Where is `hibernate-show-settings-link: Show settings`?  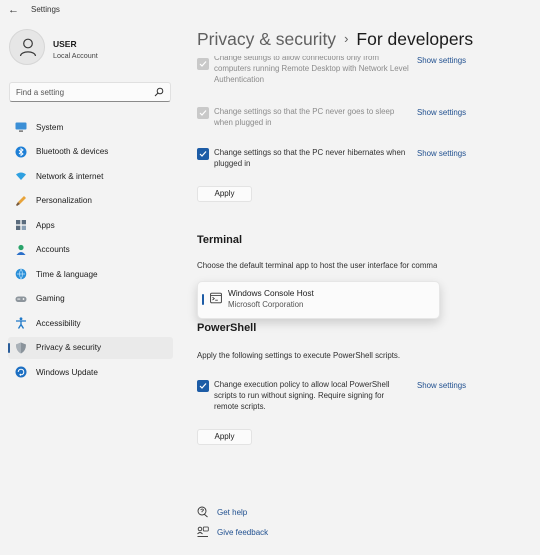
hibernate-show-settings-link: Show settings is located at coordinates (441, 153).